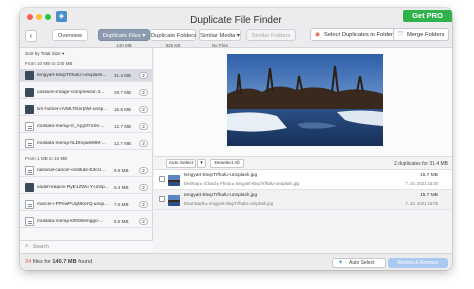  Describe the element at coordinates (317, 35) in the screenshot. I see `target-icon: ◉` at that location.